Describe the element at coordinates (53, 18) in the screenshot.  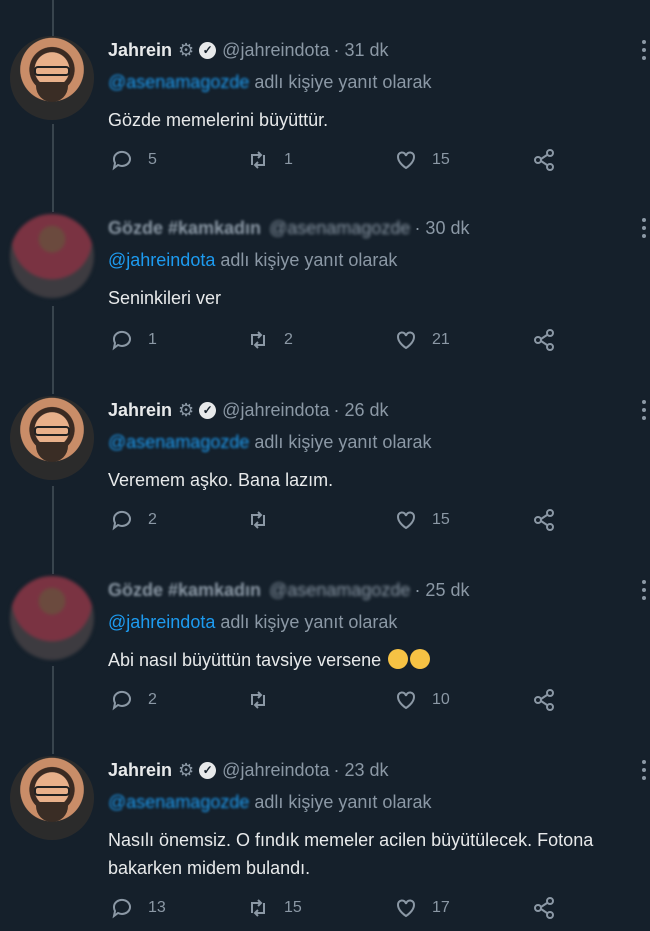
I see `thread-line` at that location.